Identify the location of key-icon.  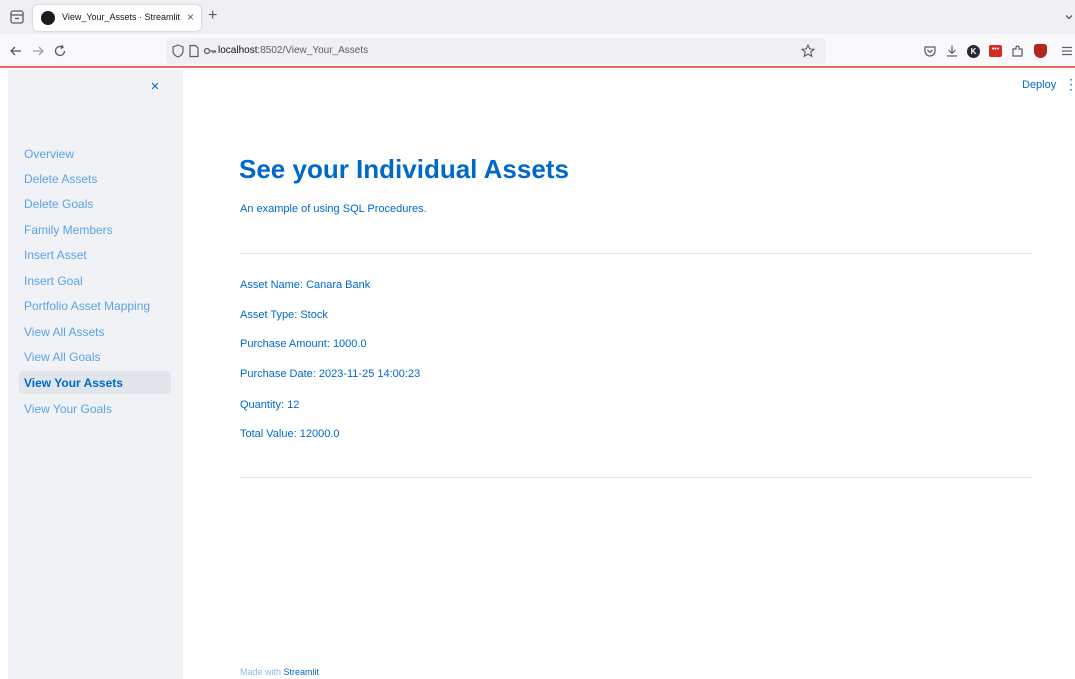
(210, 51).